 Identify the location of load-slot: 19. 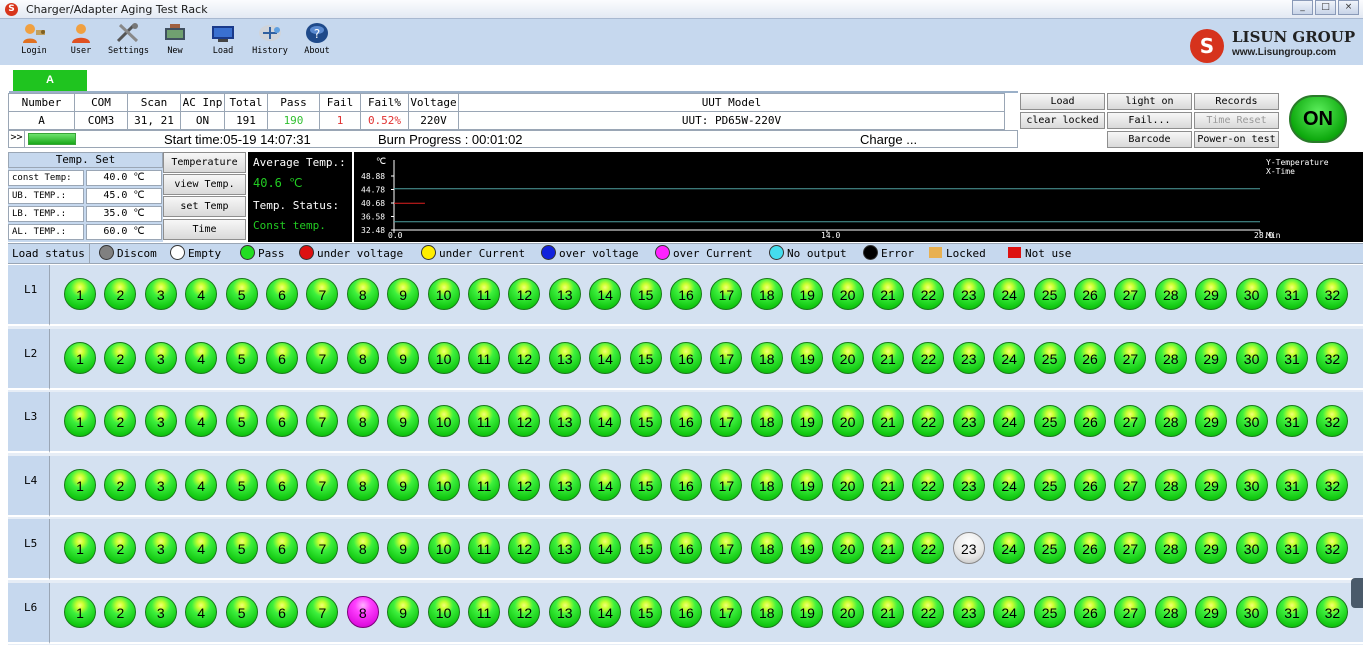
(807, 484).